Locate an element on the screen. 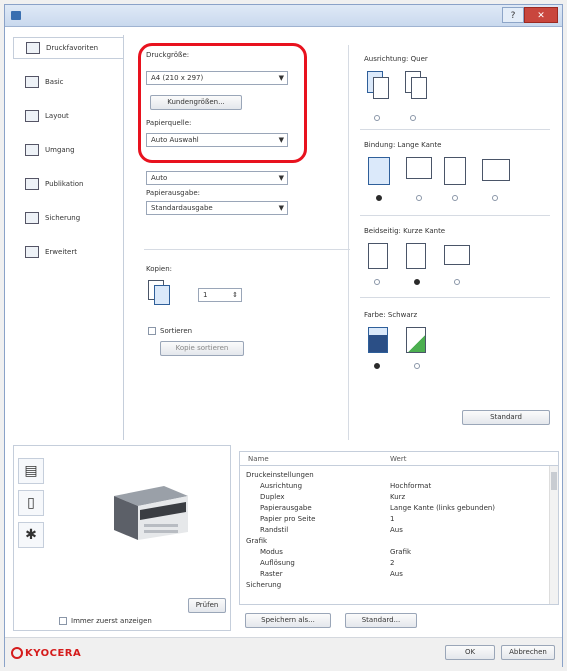 This screenshot has height=671, width=567. sidebar-item-favorites: Druckfavoriten is located at coordinates (68, 48).